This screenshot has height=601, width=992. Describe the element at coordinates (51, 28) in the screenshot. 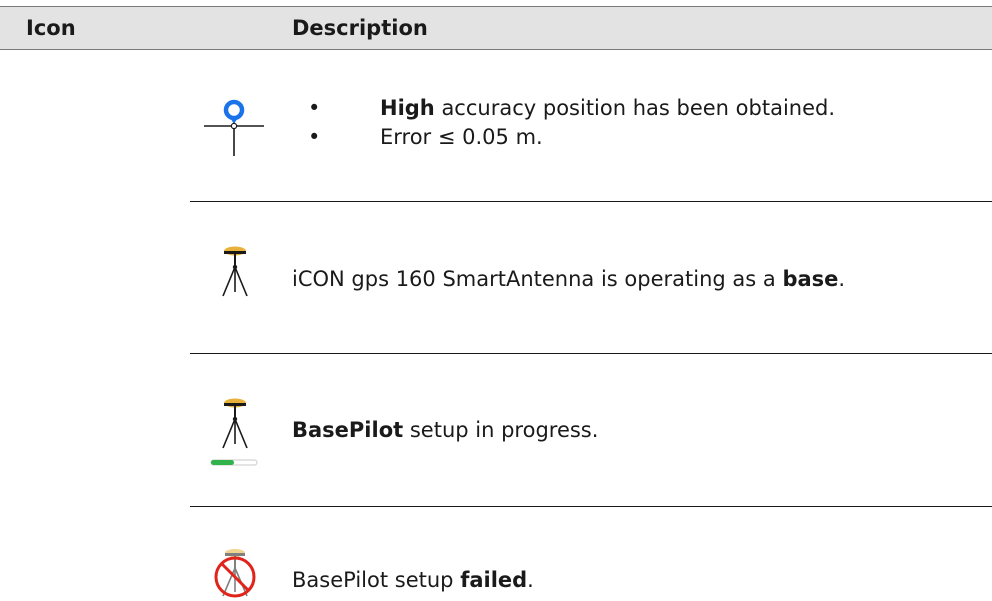

I see `column-header-icon: Icon` at that location.